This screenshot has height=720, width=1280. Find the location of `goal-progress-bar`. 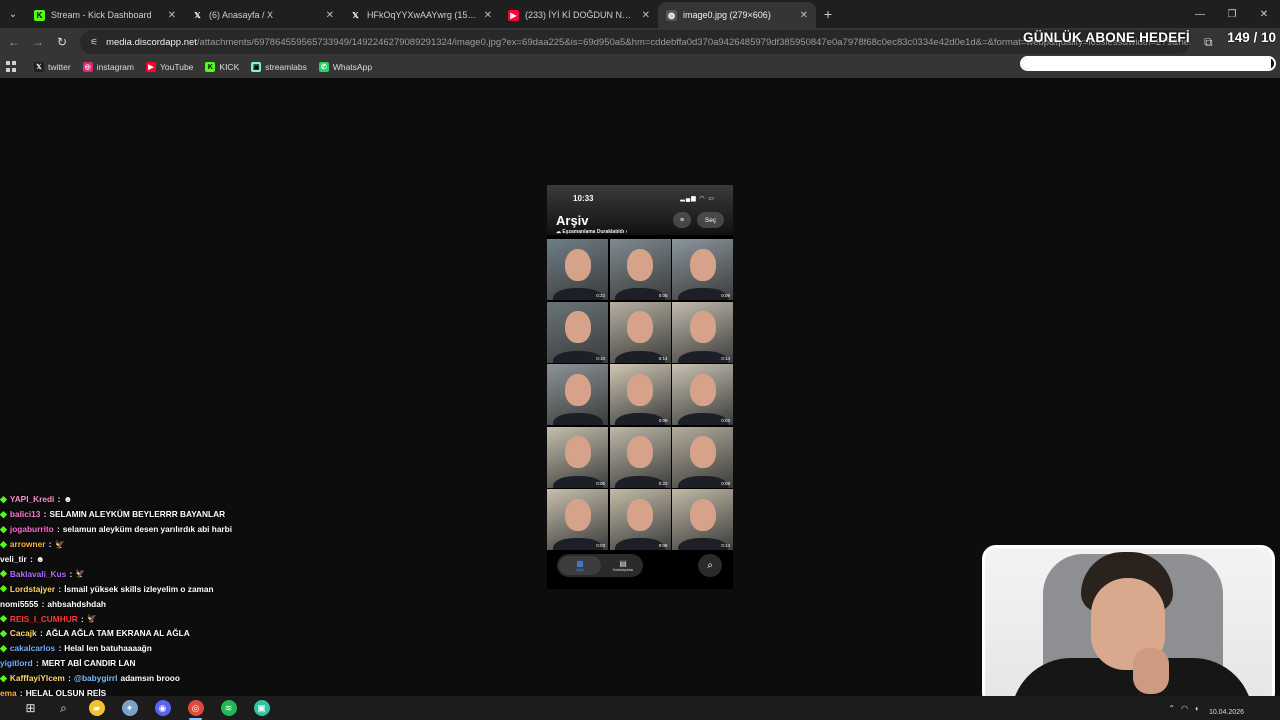

goal-progress-bar is located at coordinates (1148, 63).